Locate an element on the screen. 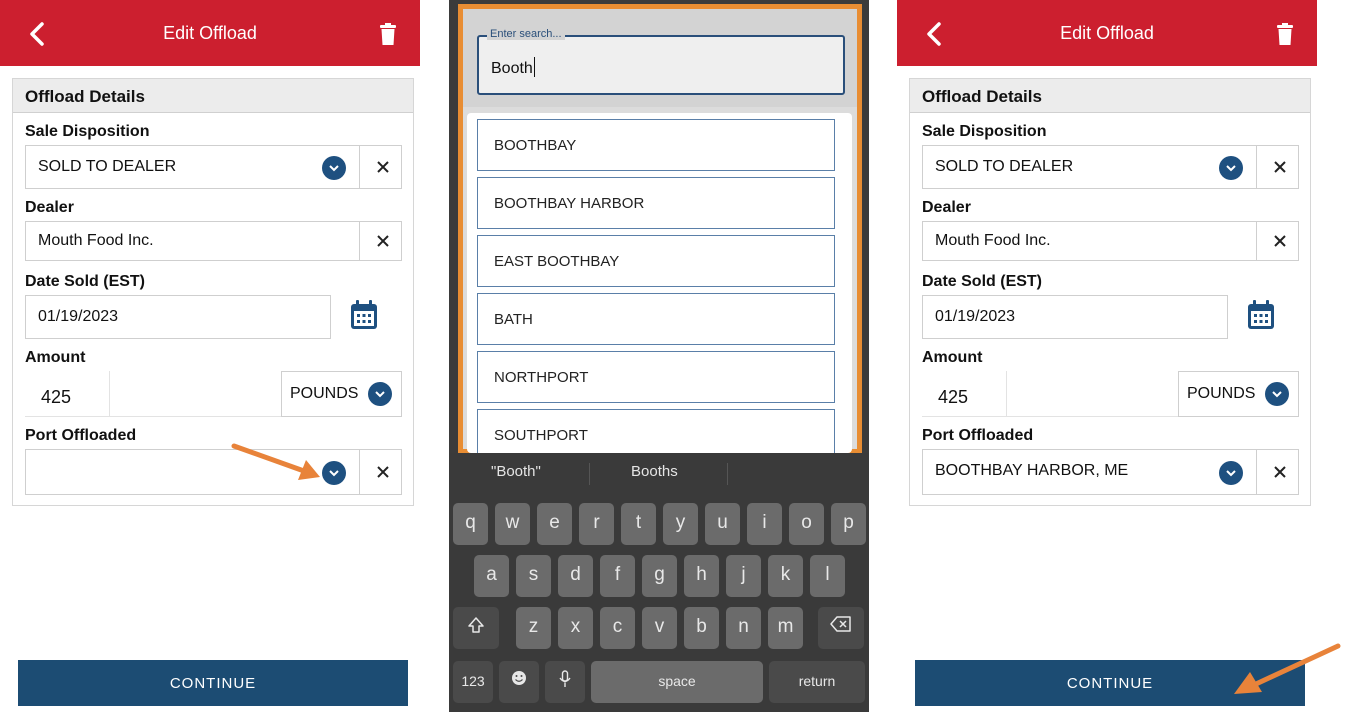 This screenshot has width=1348, height=712. key-u: u is located at coordinates (722, 524).